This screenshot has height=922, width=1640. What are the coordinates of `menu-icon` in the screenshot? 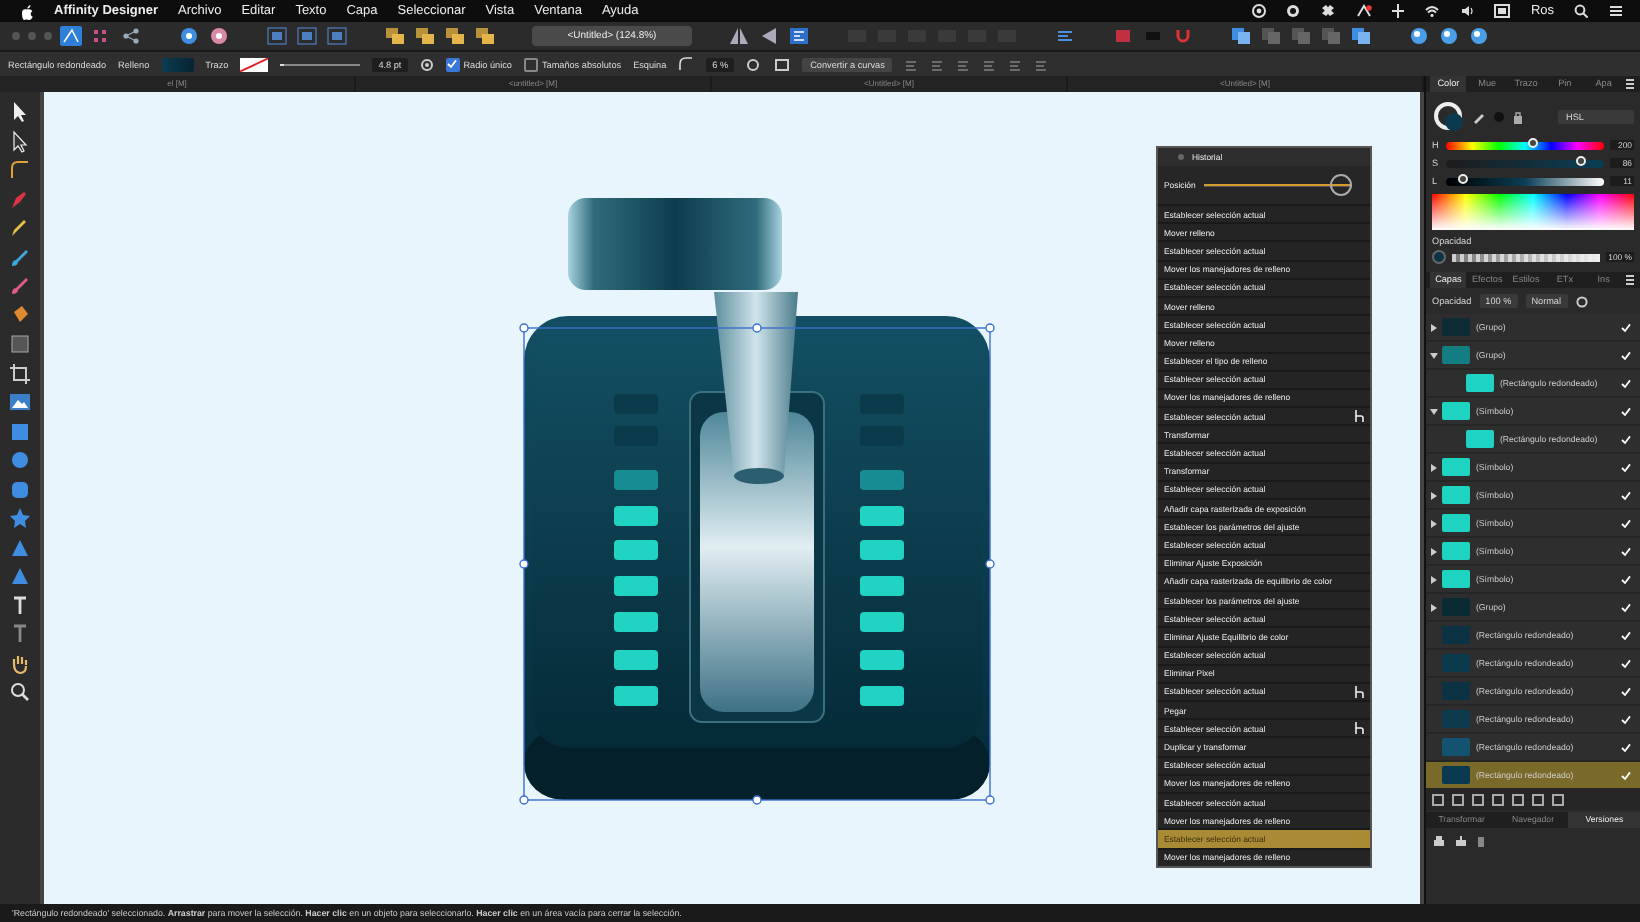 It's located at (1616, 11).